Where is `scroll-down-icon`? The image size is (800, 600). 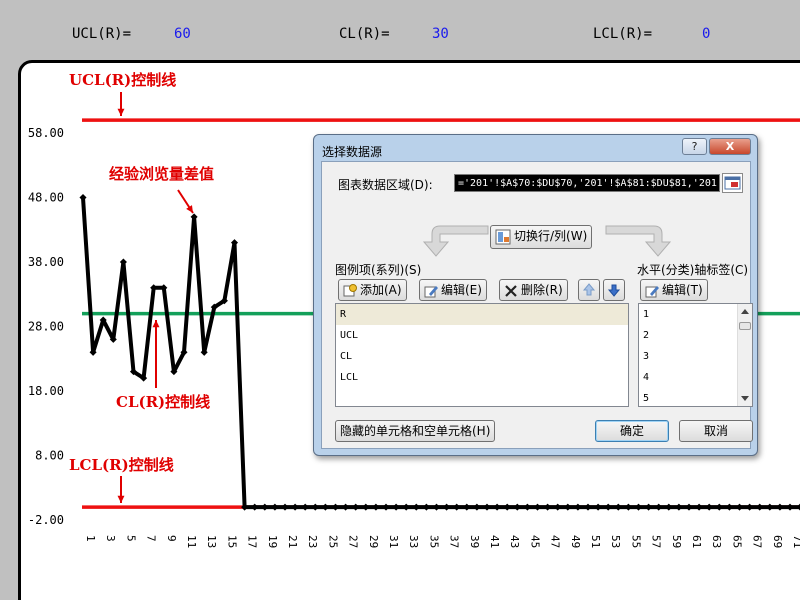
scroll-down-icon is located at coordinates (745, 398).